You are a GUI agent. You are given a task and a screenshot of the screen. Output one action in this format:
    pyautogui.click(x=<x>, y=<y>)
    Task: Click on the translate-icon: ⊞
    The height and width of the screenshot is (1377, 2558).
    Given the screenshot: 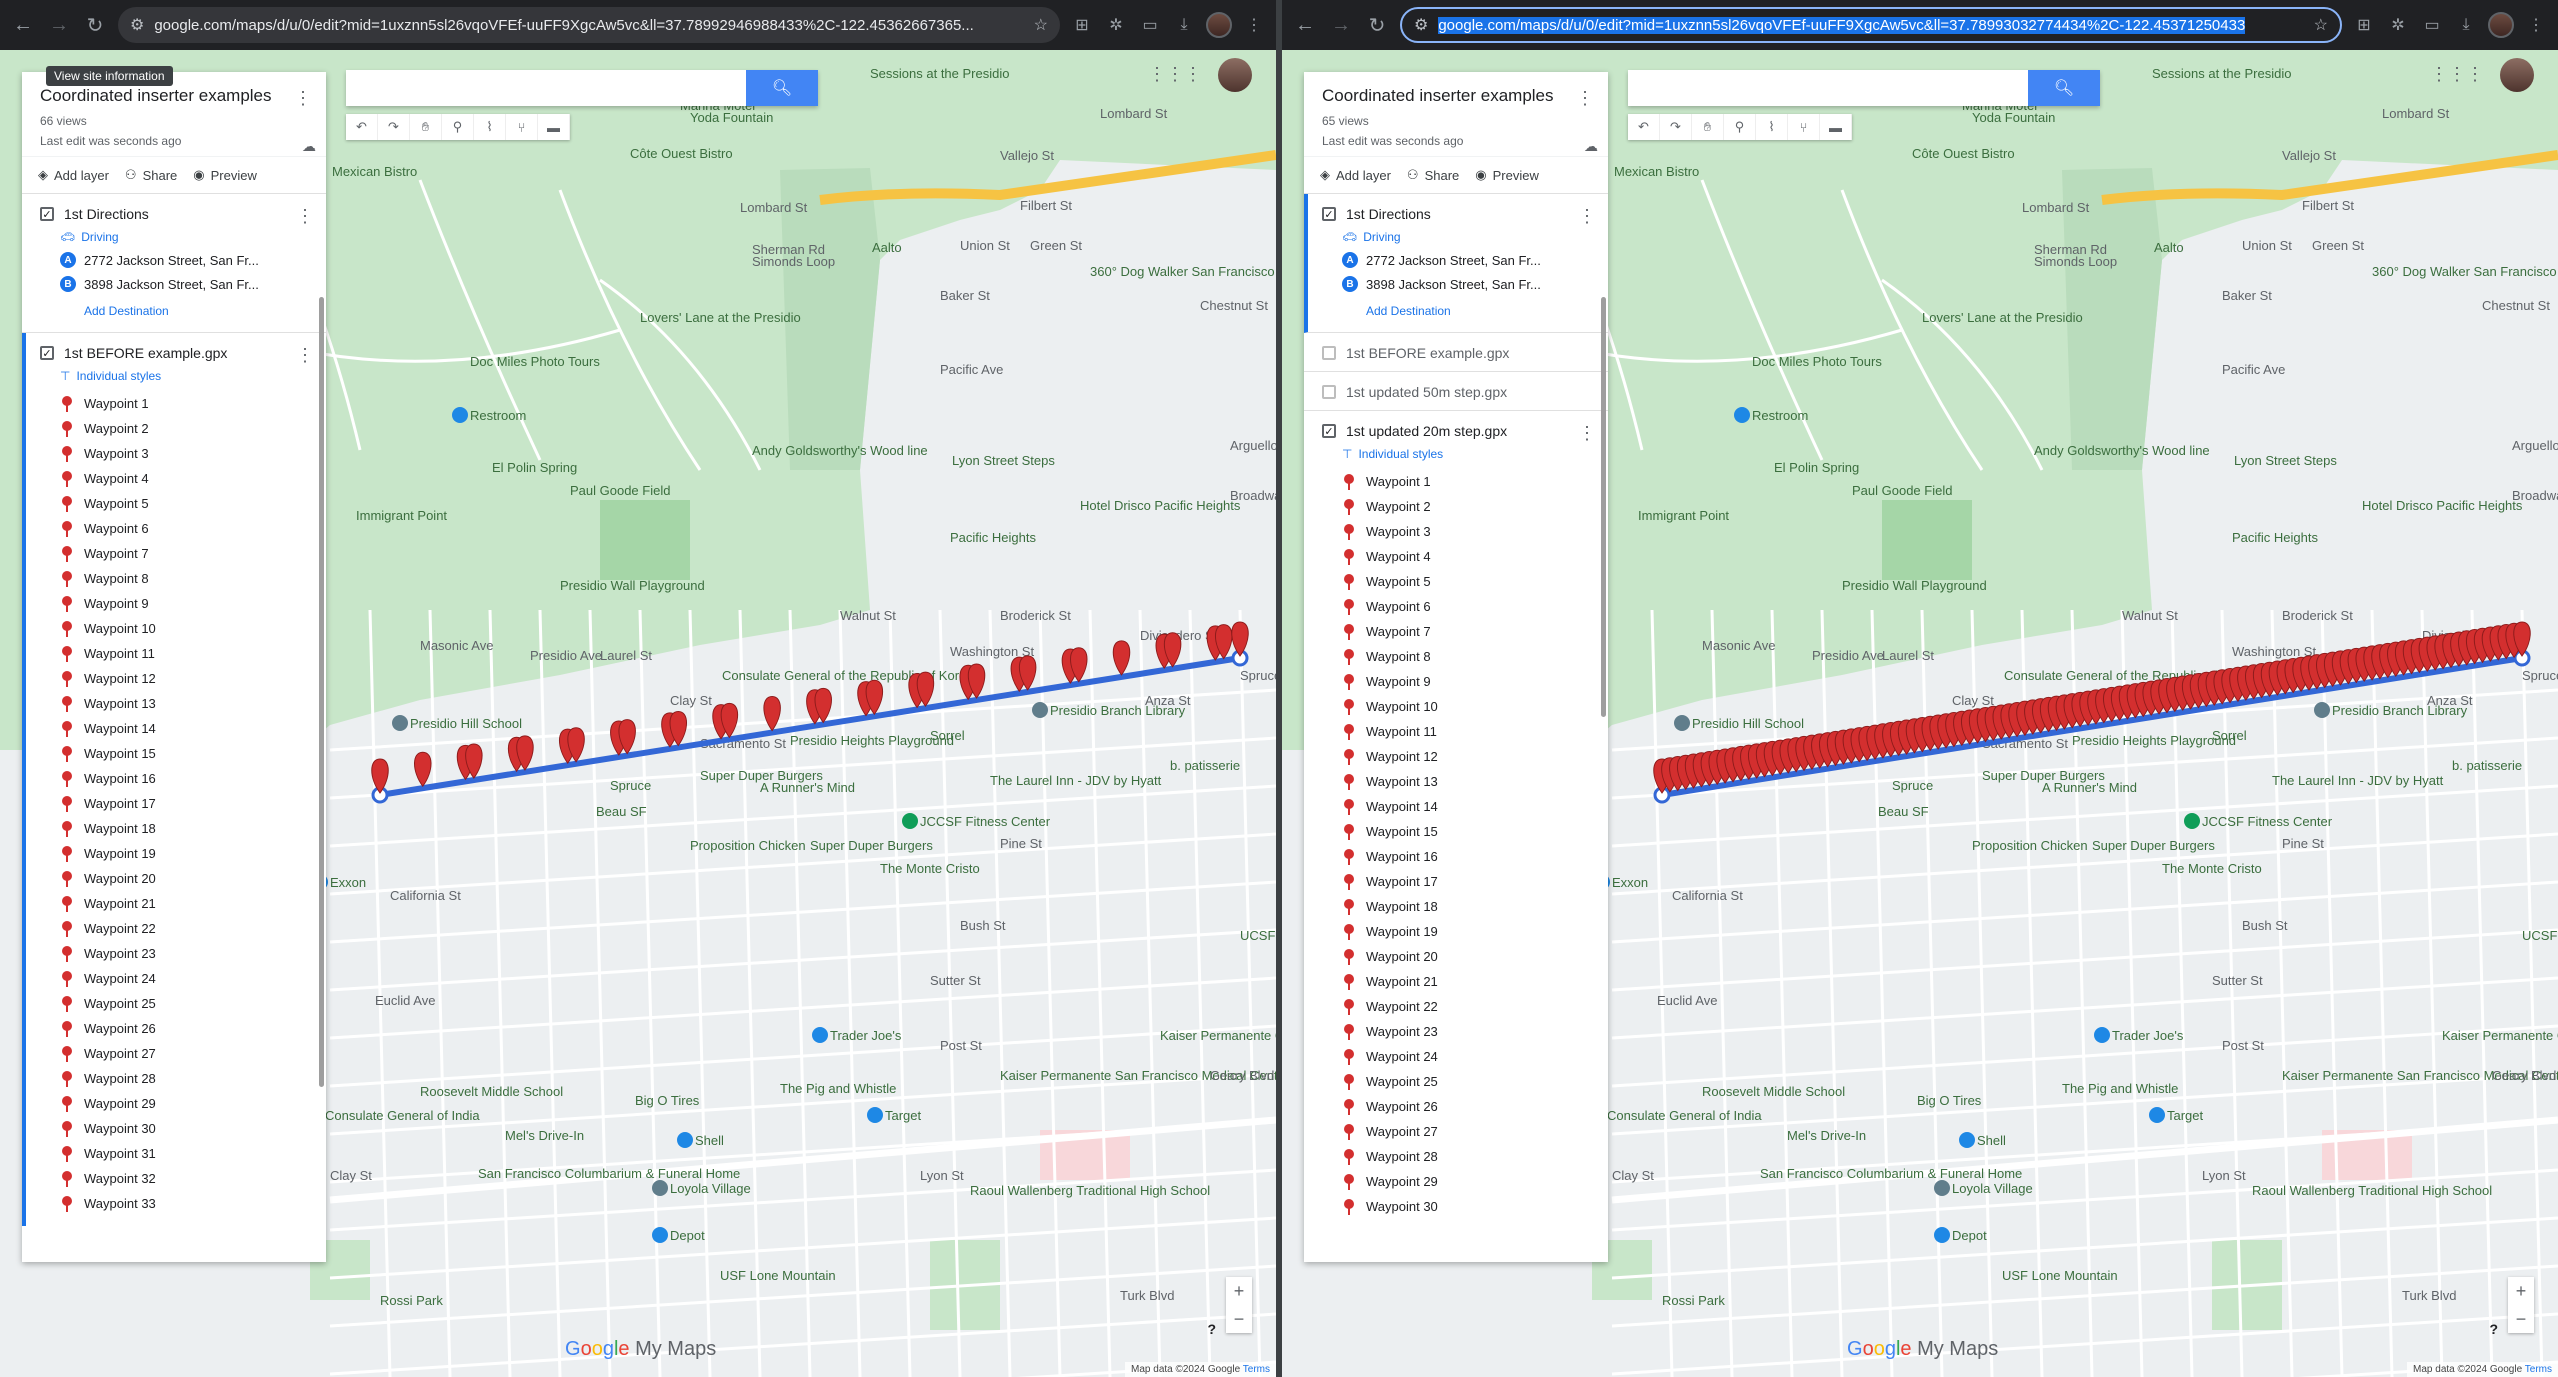 What is the action you would take?
    pyautogui.click(x=2364, y=25)
    